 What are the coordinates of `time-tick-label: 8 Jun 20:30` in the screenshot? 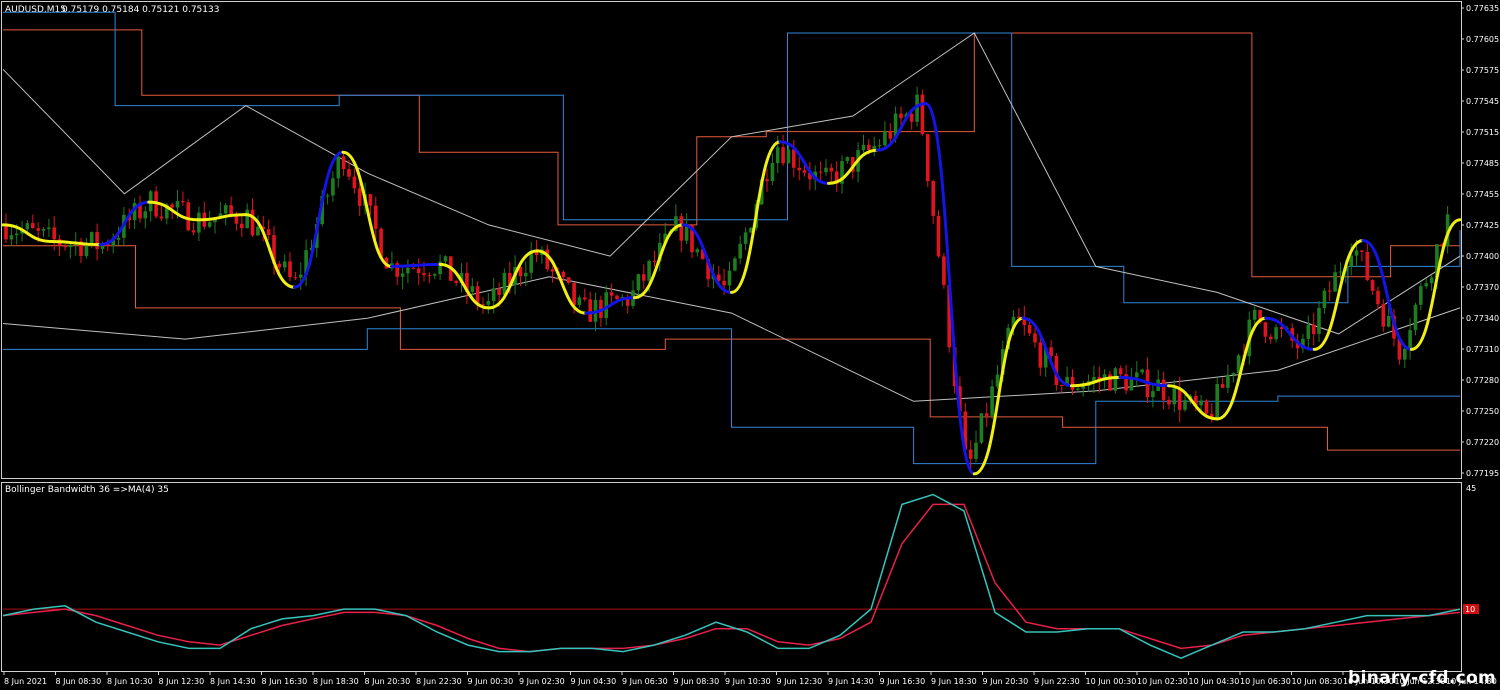 It's located at (388, 681).